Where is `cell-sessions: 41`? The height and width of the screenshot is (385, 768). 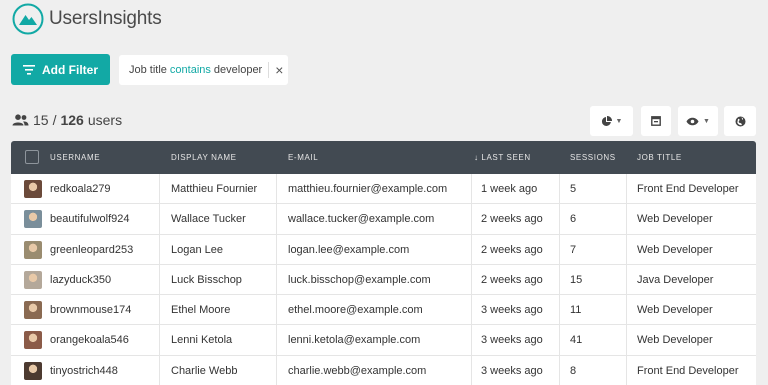
cell-sessions: 41 is located at coordinates (576, 340).